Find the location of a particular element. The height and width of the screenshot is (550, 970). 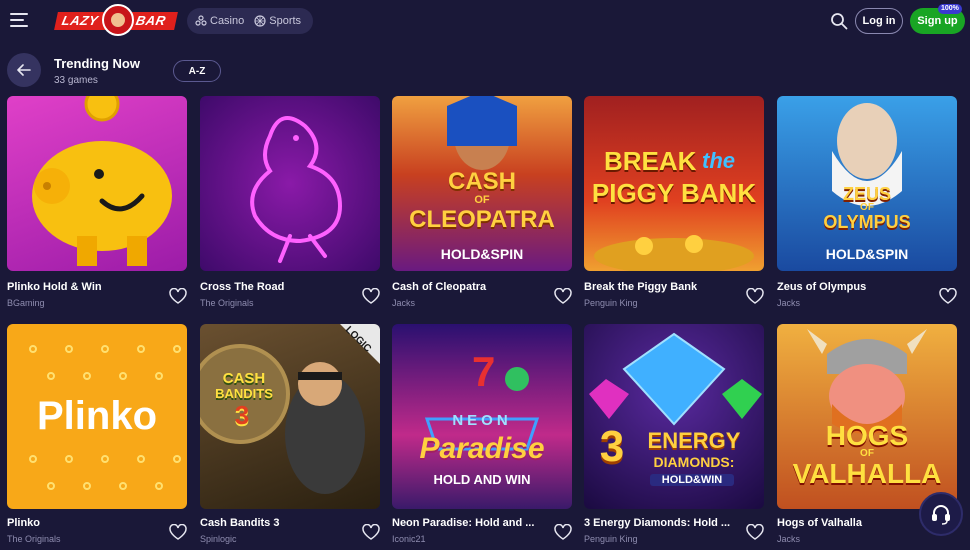

back-button is located at coordinates (24, 70).